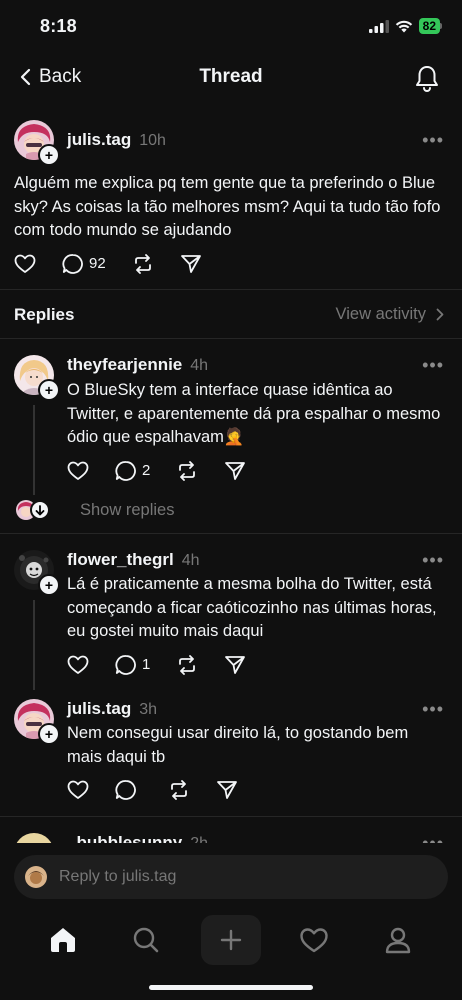  I want to click on reply-meta: julis.tag 3h, so click(112, 709).